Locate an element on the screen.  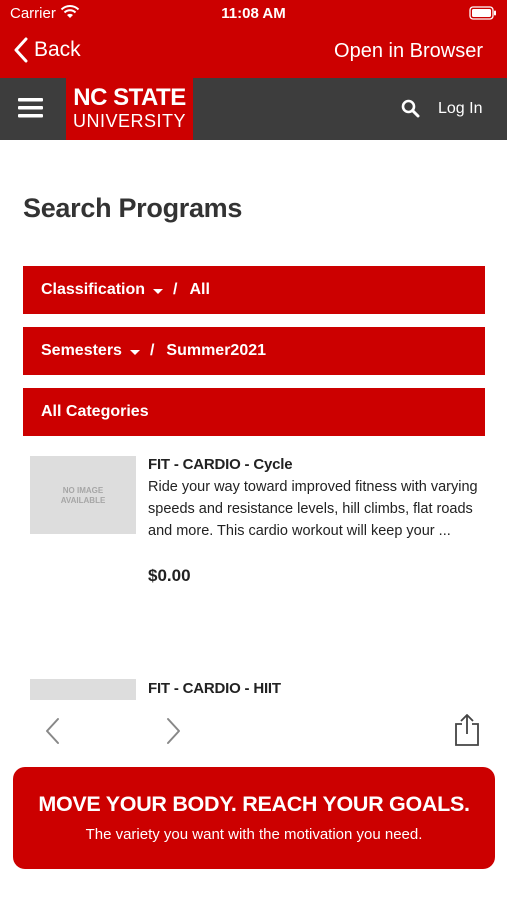
search-icon is located at coordinates (410, 111).